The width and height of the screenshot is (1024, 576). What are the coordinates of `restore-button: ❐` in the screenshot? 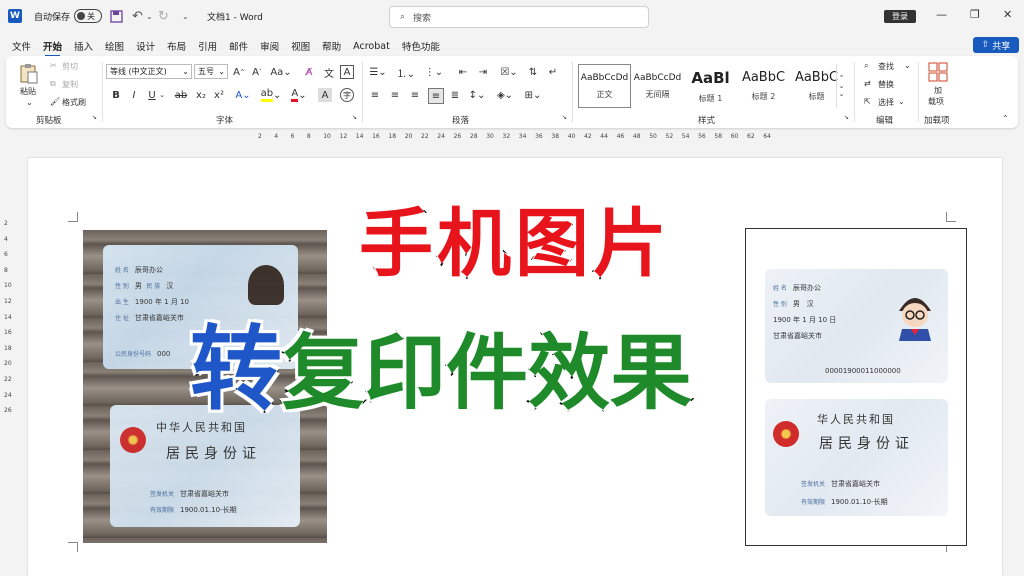 It's located at (975, 14).